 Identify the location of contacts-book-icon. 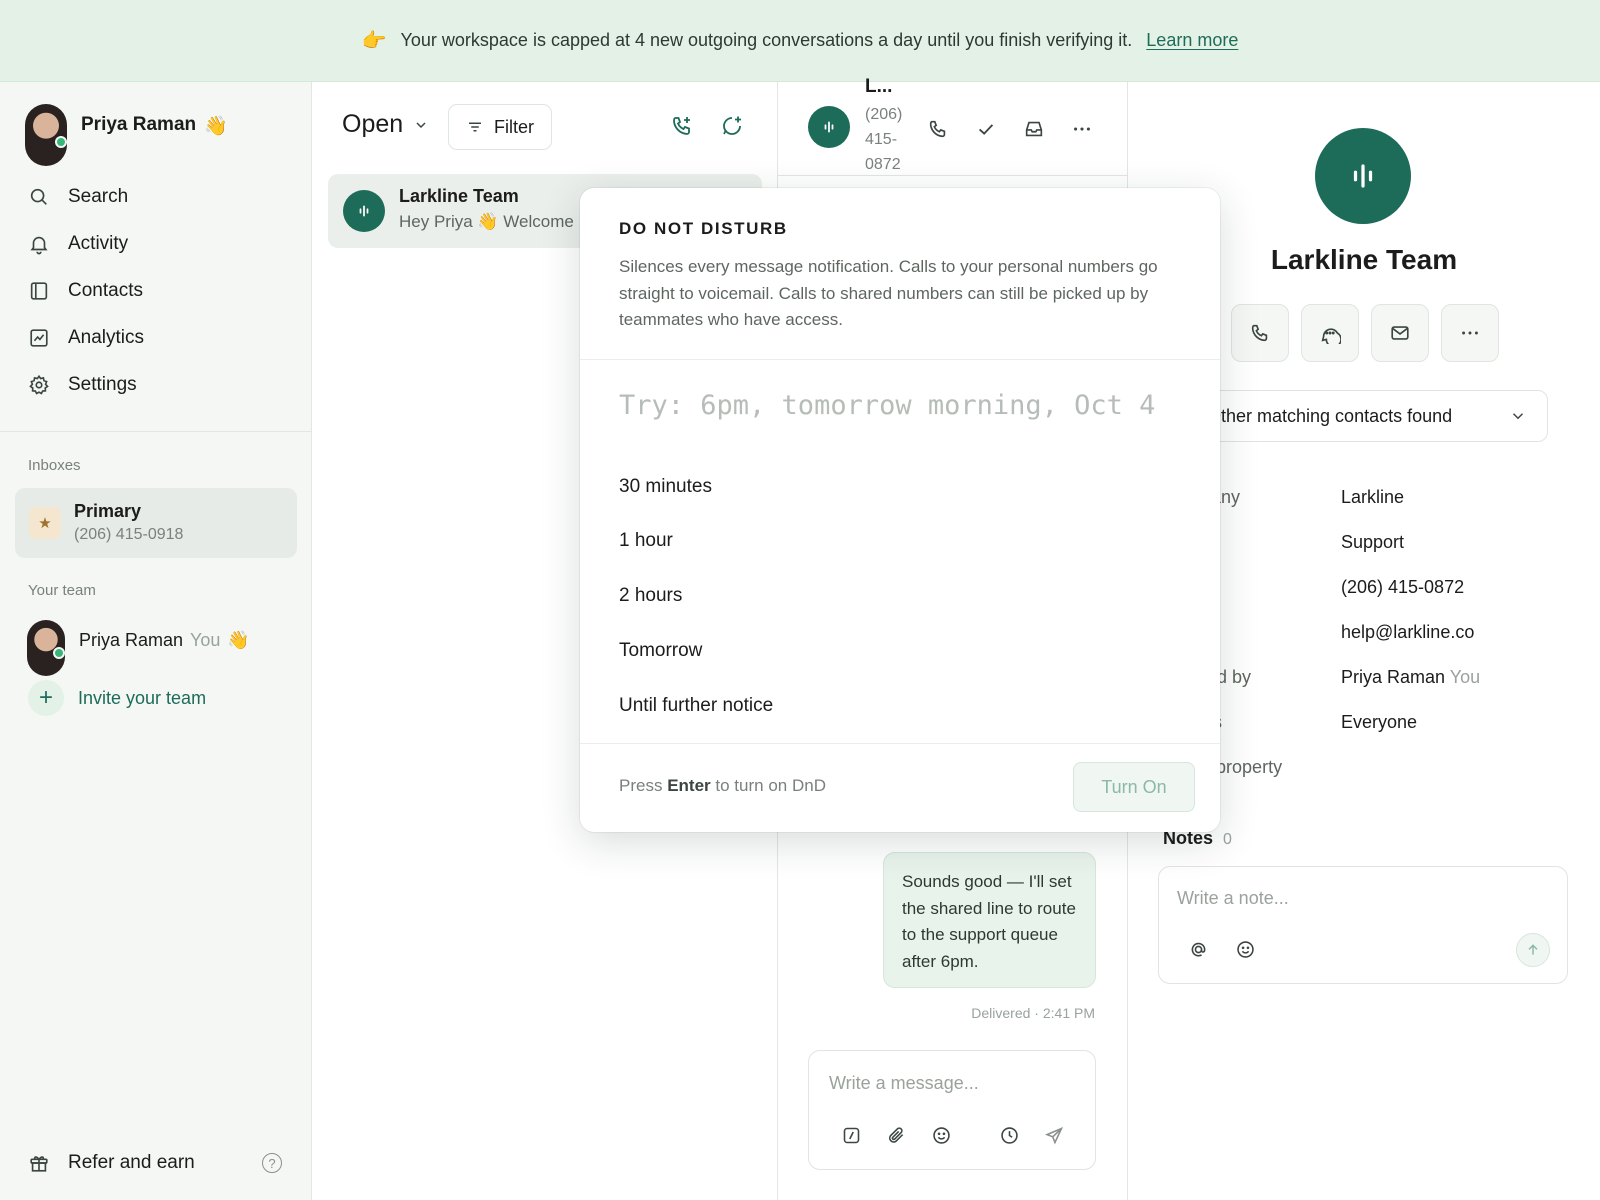
(39, 291).